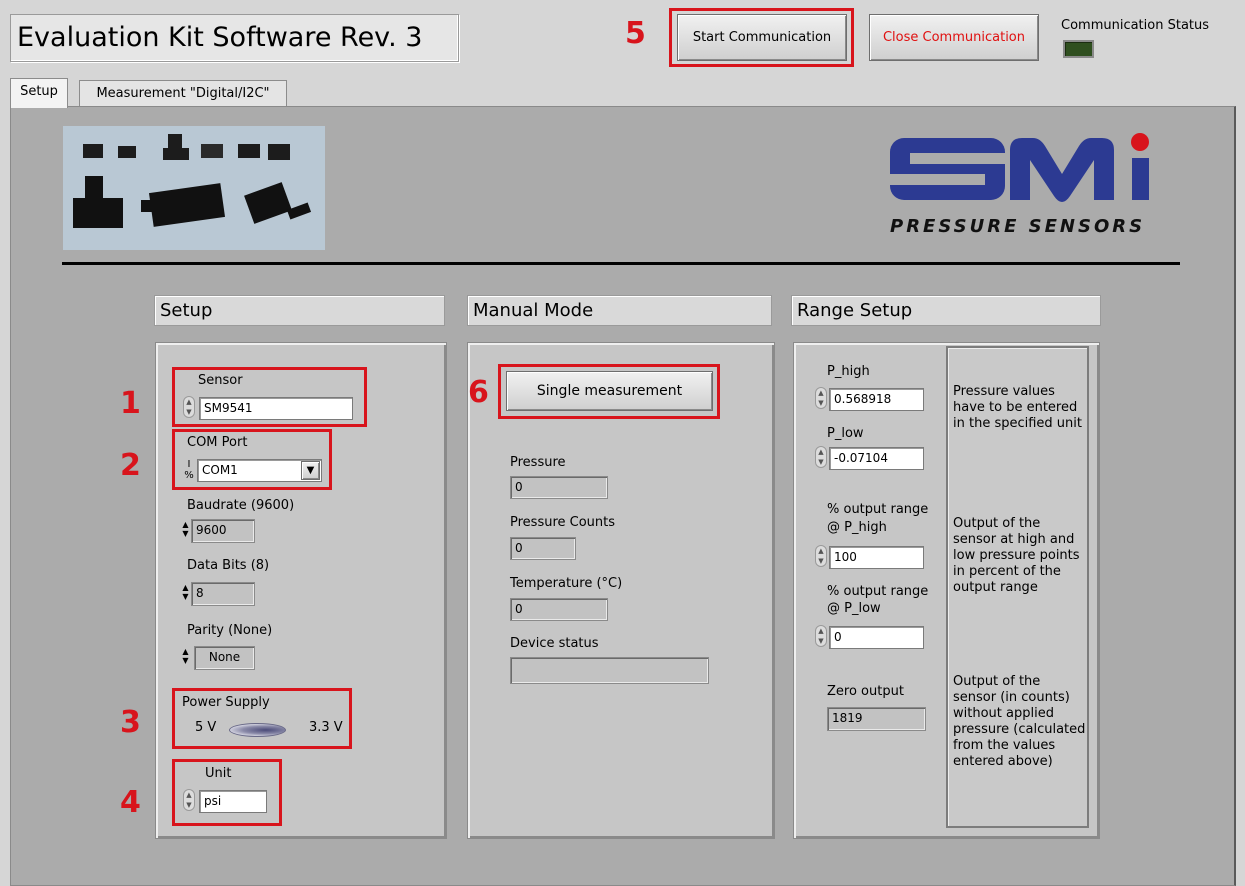  Describe the element at coordinates (563, 522) in the screenshot. I see `pressure-counts-label: Pressure Counts` at that location.